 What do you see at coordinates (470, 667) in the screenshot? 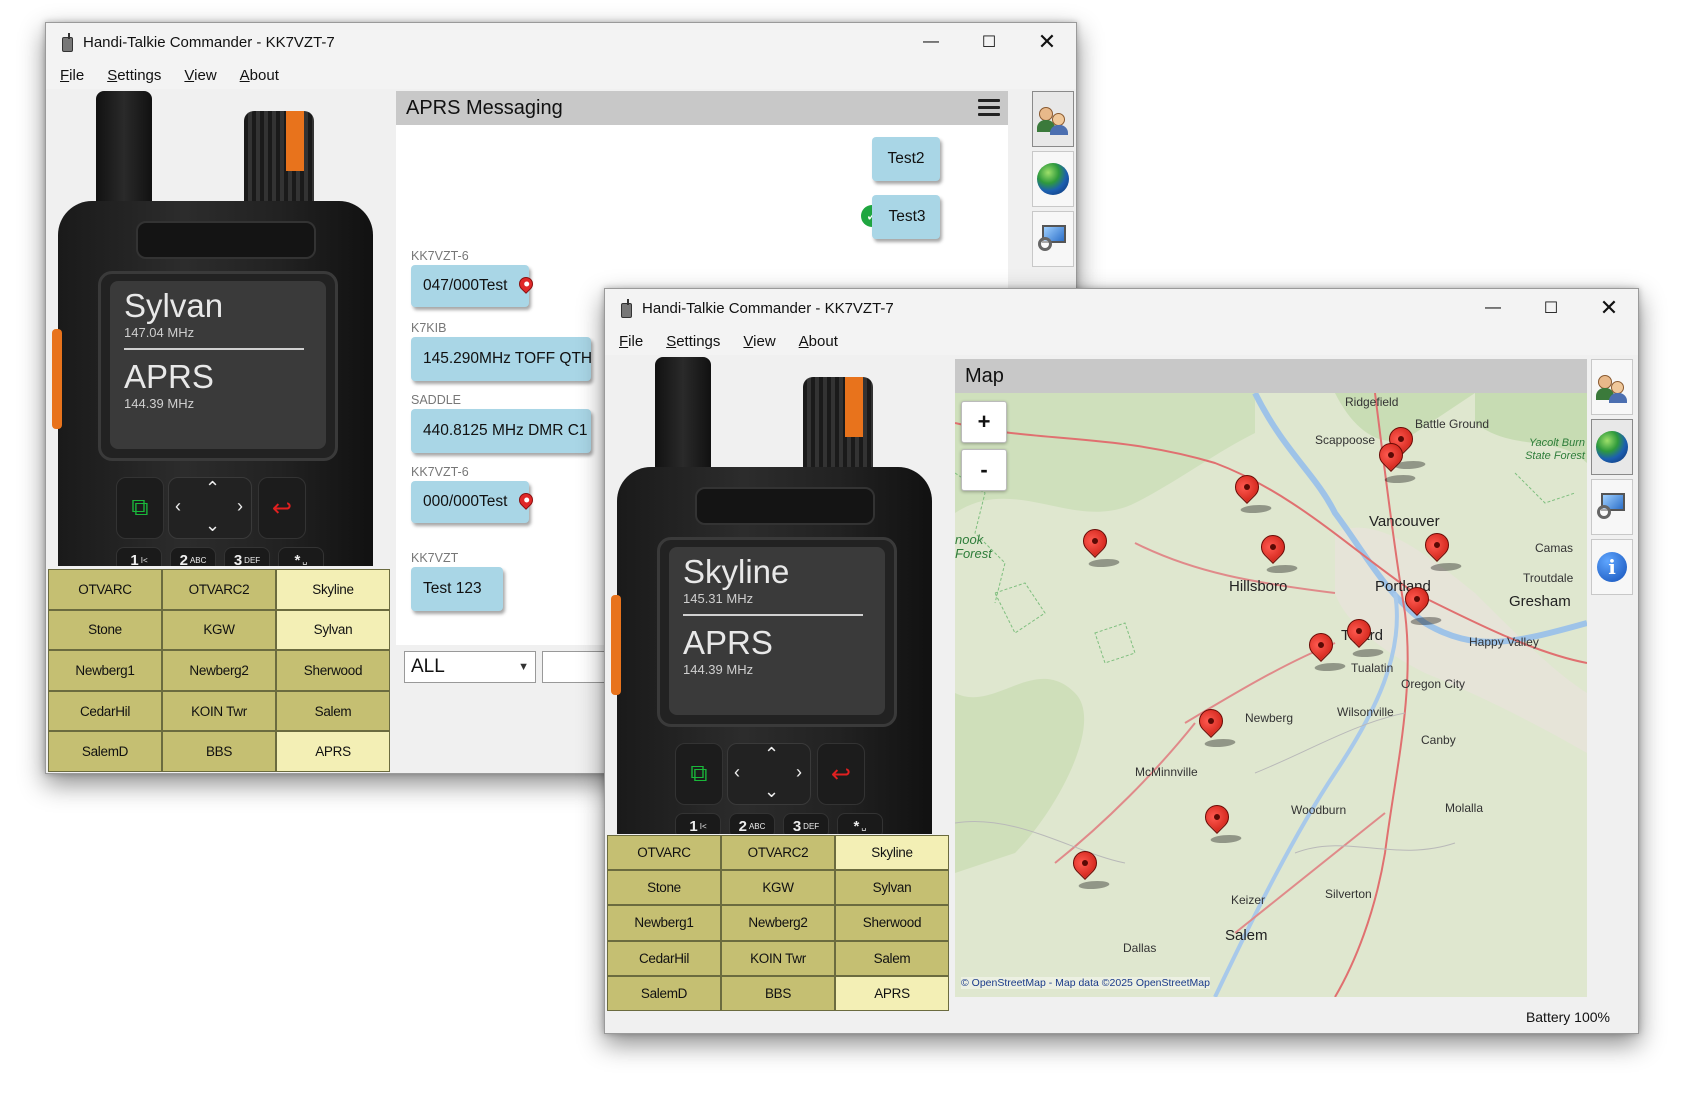
I see `recipient-filter-select: ALL ▼` at bounding box center [470, 667].